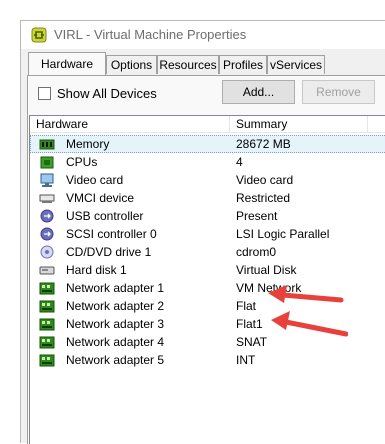  Describe the element at coordinates (263, 198) in the screenshot. I see `hardware-summary: Restricted` at that location.